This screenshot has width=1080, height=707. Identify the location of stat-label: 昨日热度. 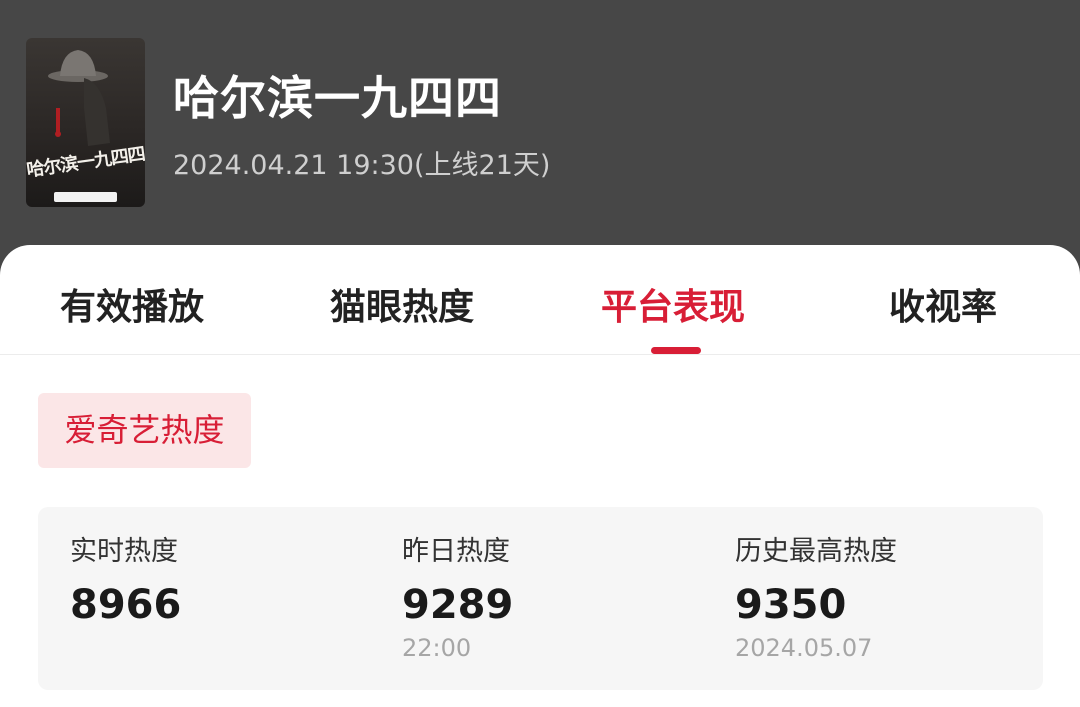
(456, 551).